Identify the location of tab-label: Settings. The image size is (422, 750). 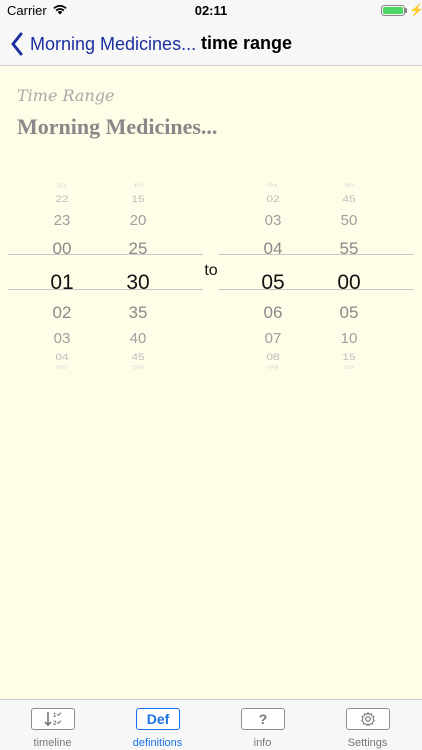
(367, 743).